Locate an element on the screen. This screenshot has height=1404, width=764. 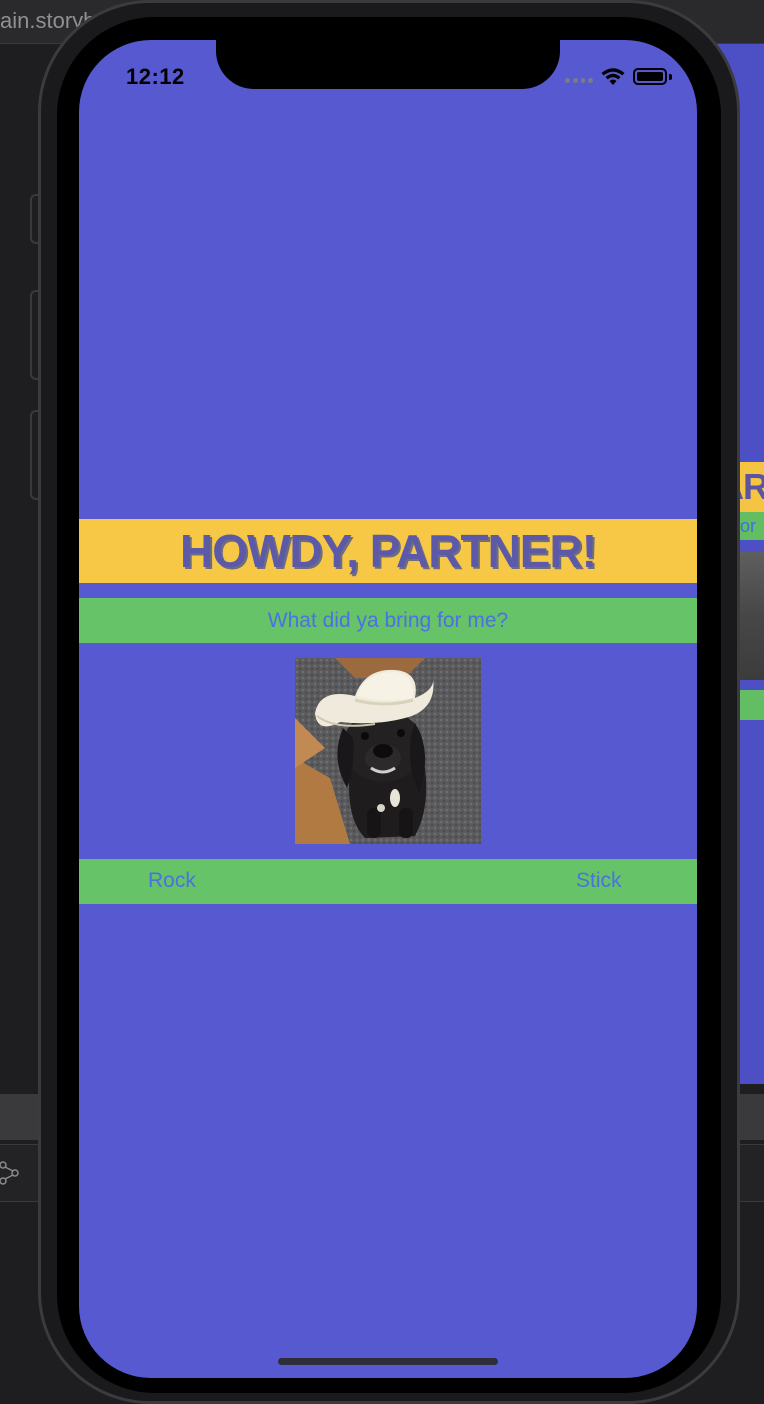
button-bar: Rock Stick is located at coordinates (388, 881).